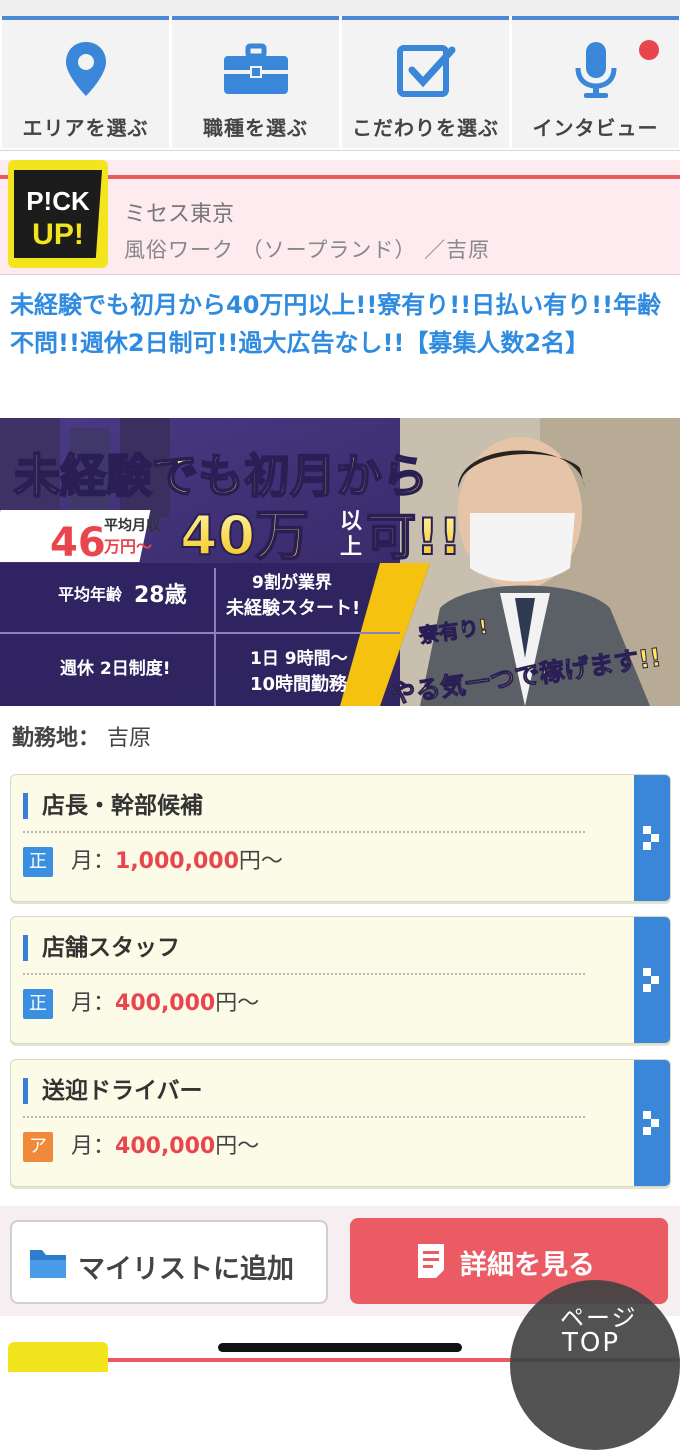 The width and height of the screenshot is (680, 1450). What do you see at coordinates (58, 201) in the screenshot?
I see `pickup-line1: P!CK` at bounding box center [58, 201].